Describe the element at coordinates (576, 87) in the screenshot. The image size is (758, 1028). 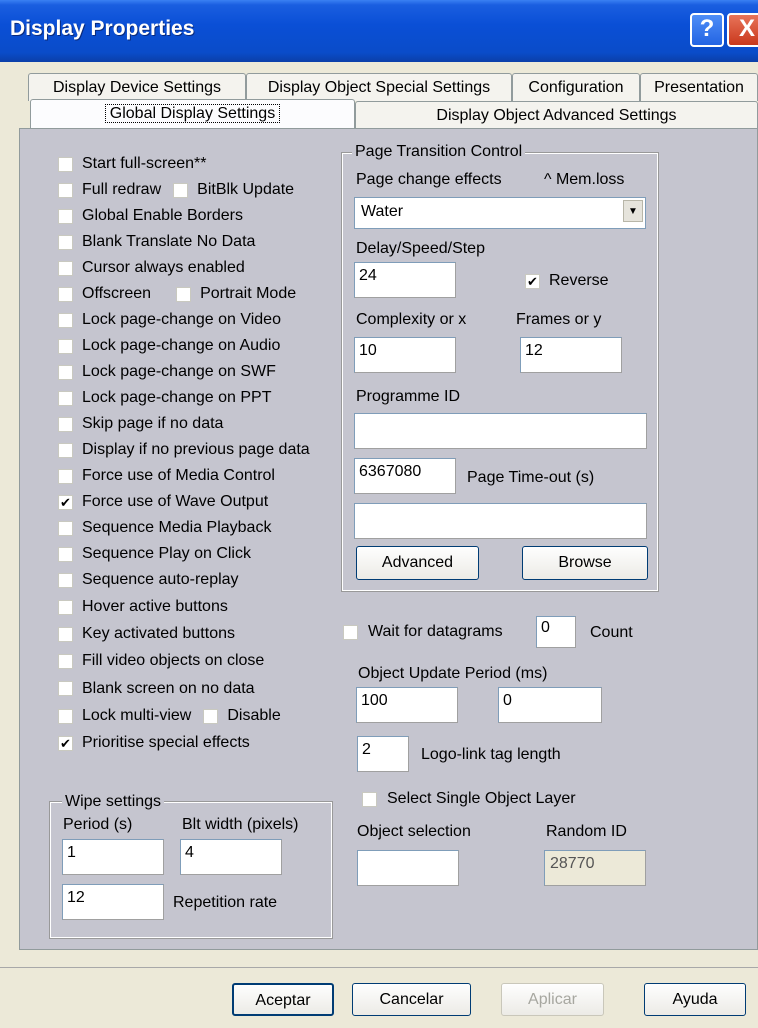
I see `tab-configuration: Configuration` at that location.